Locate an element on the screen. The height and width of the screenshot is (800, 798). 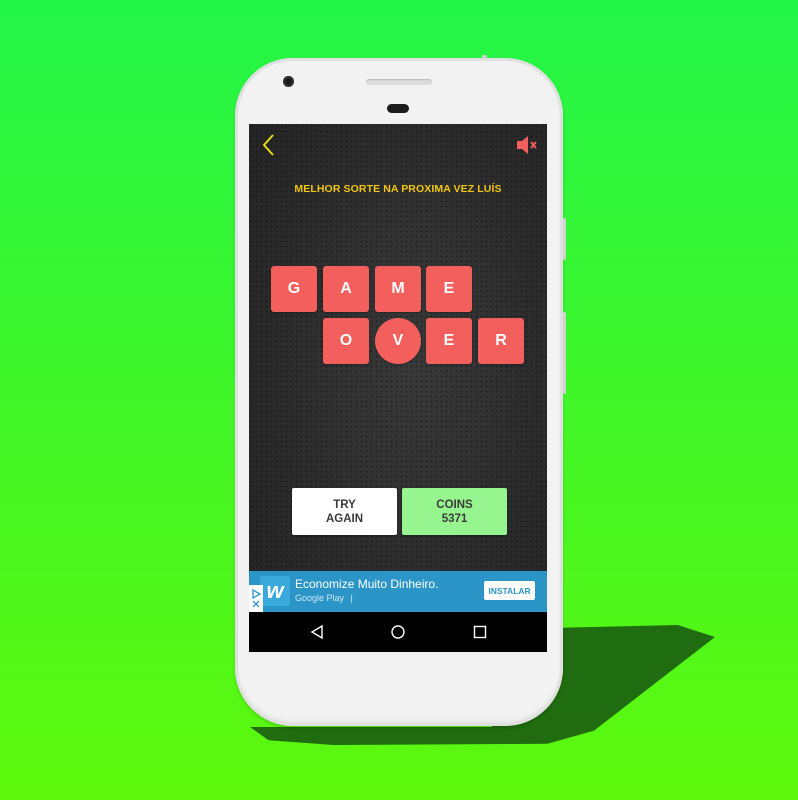
try-again-label-line2: AGAIN is located at coordinates (344, 518).